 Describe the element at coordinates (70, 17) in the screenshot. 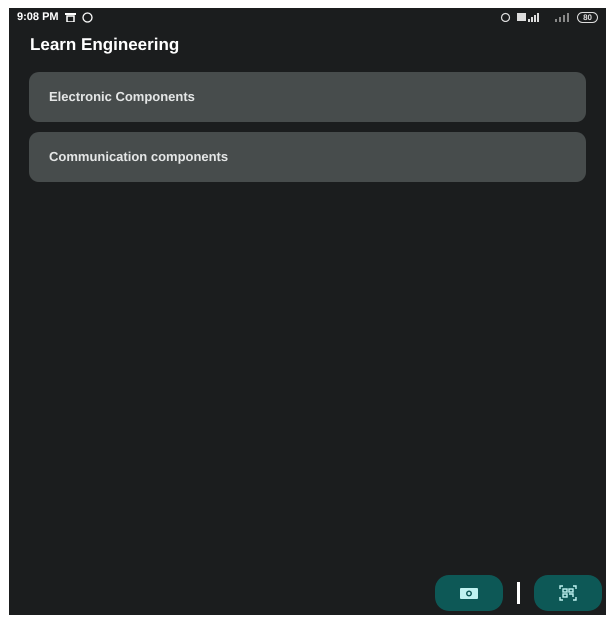

I see `notification-icon` at that location.